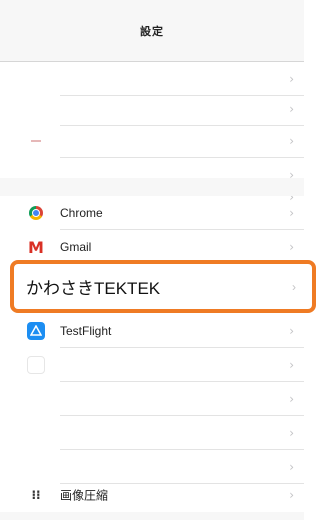  I want to click on row-label: Gmail, so click(76, 247).